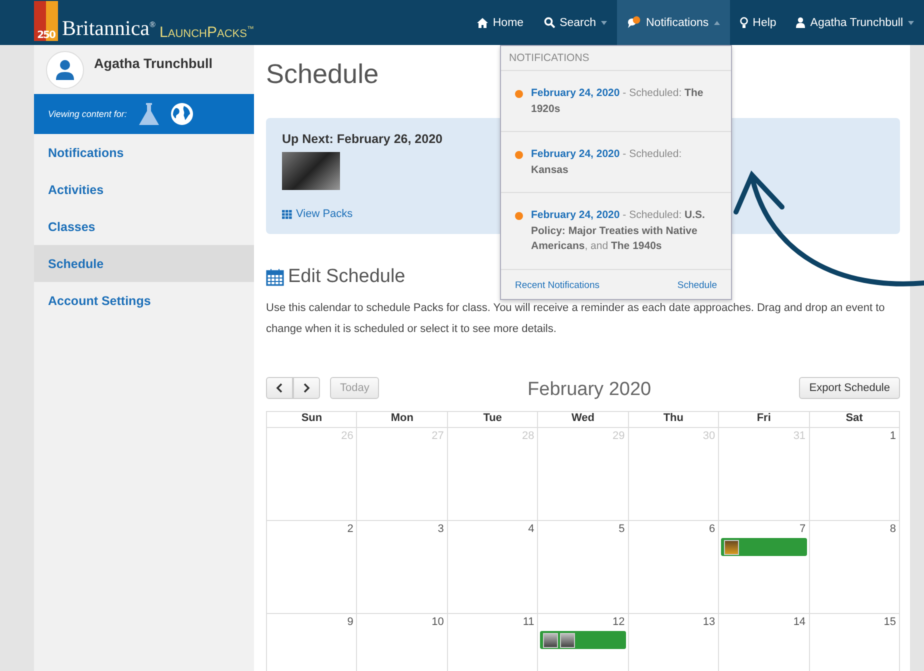 Image resolution: width=924 pixels, height=671 pixels. What do you see at coordinates (803, 529) in the screenshot?
I see `day-number: 7` at bounding box center [803, 529].